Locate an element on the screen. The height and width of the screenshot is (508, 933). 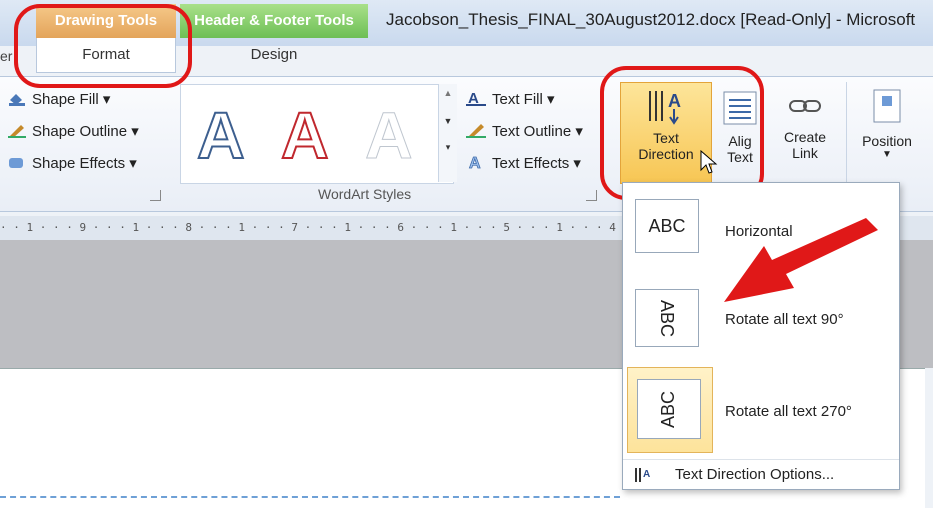
shape-outline-label: Shape Outline ▾ is located at coordinates (85, 131).